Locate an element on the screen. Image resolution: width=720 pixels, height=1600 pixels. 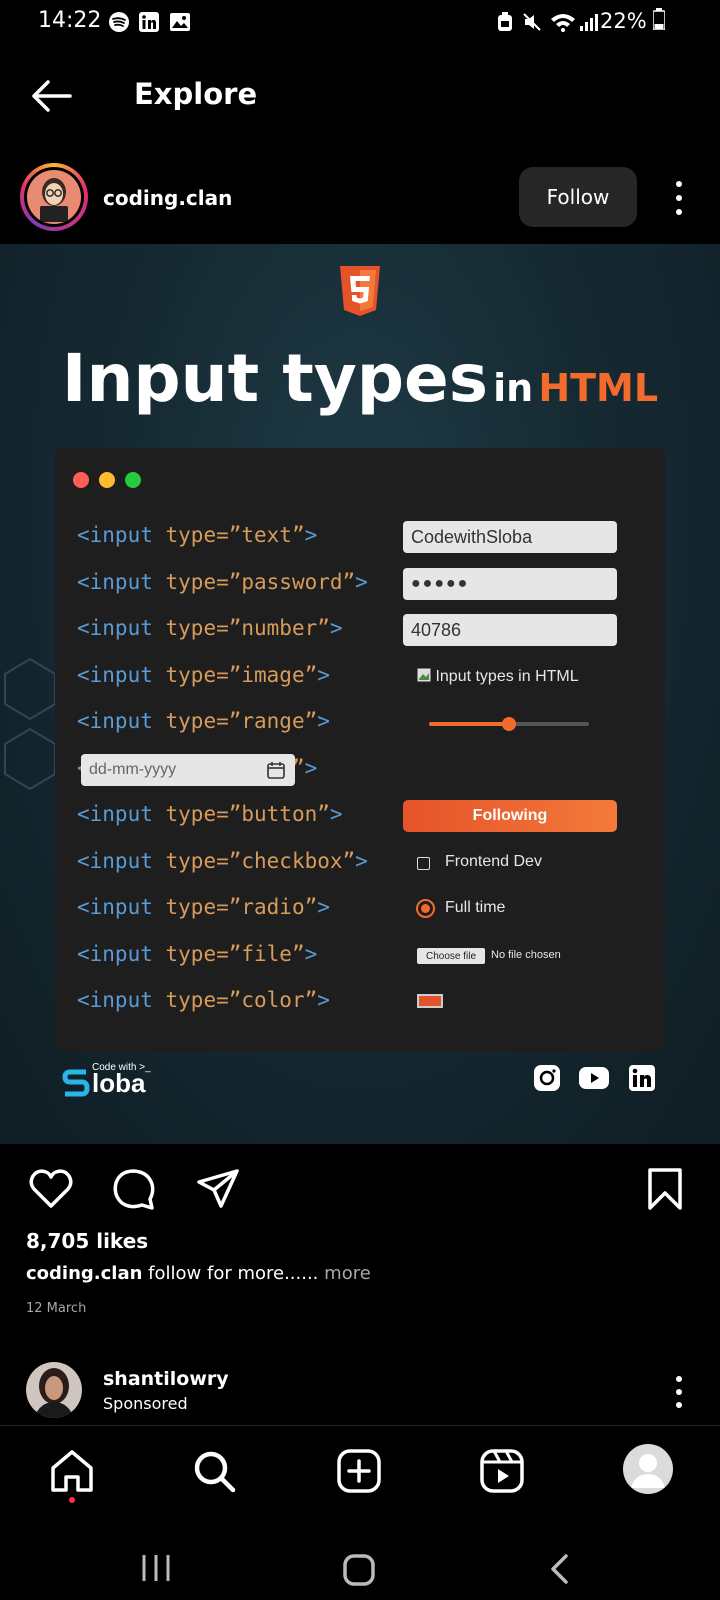
post-author-avatar is located at coordinates (54, 197).